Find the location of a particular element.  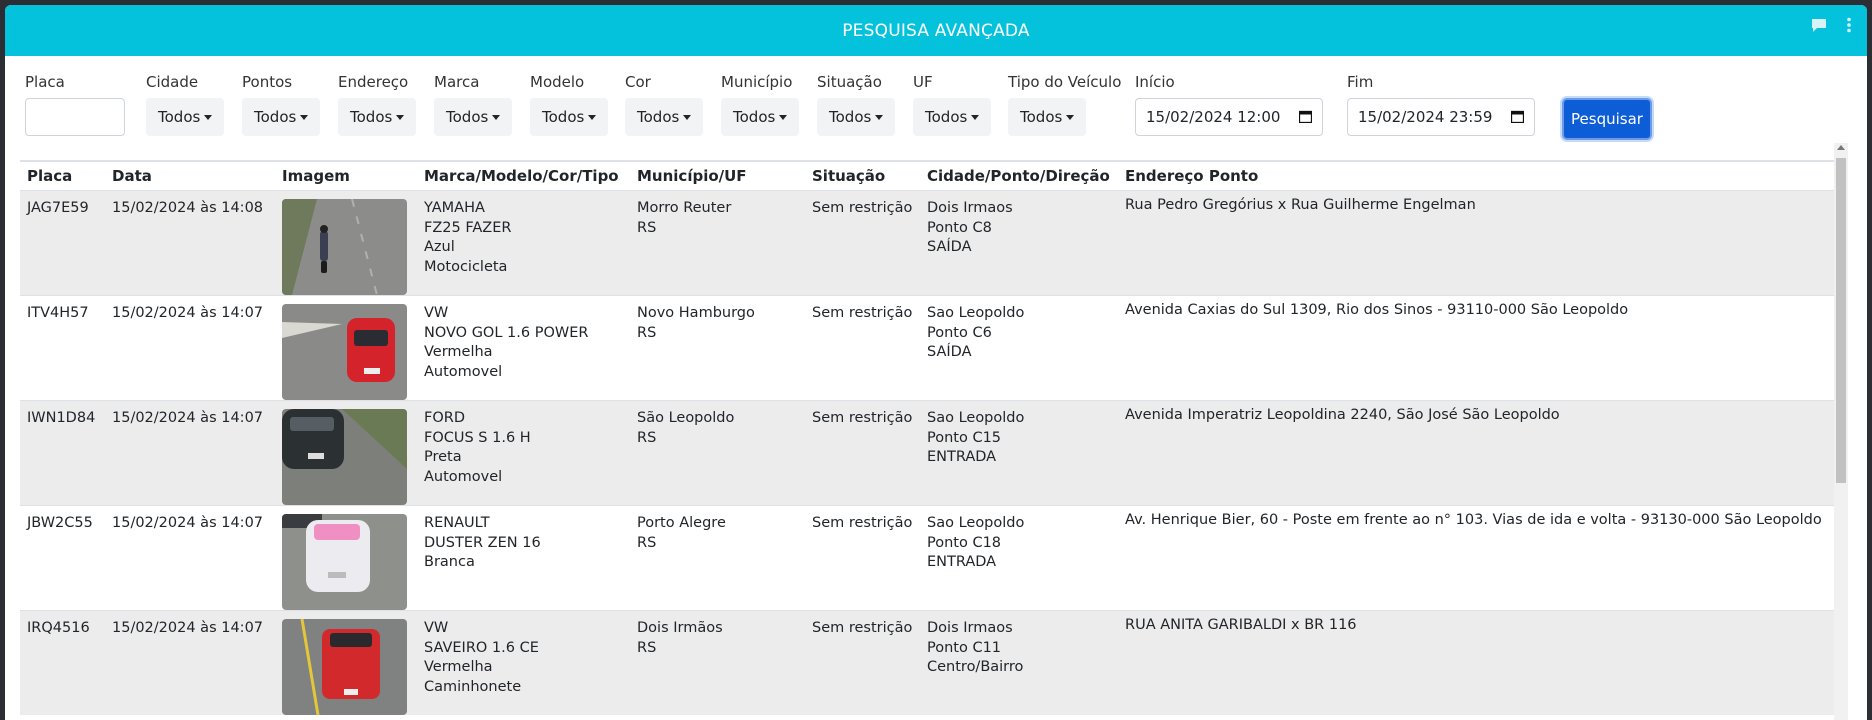

vehicle-model: NOVO GOL 1.6 POWER is located at coordinates (506, 332).